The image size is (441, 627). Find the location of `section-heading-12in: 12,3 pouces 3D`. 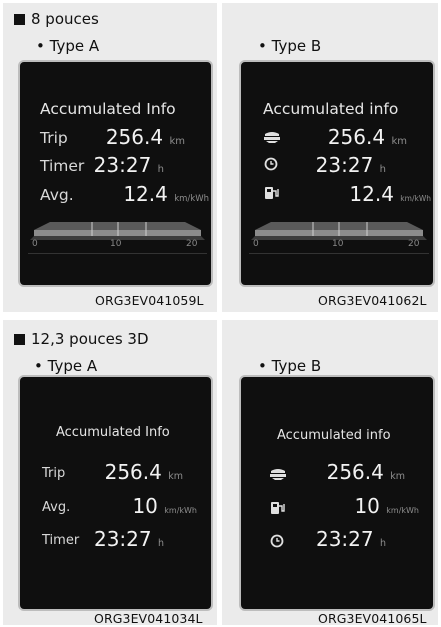

section-heading-12in: 12,3 pouces 3D is located at coordinates (81, 339).